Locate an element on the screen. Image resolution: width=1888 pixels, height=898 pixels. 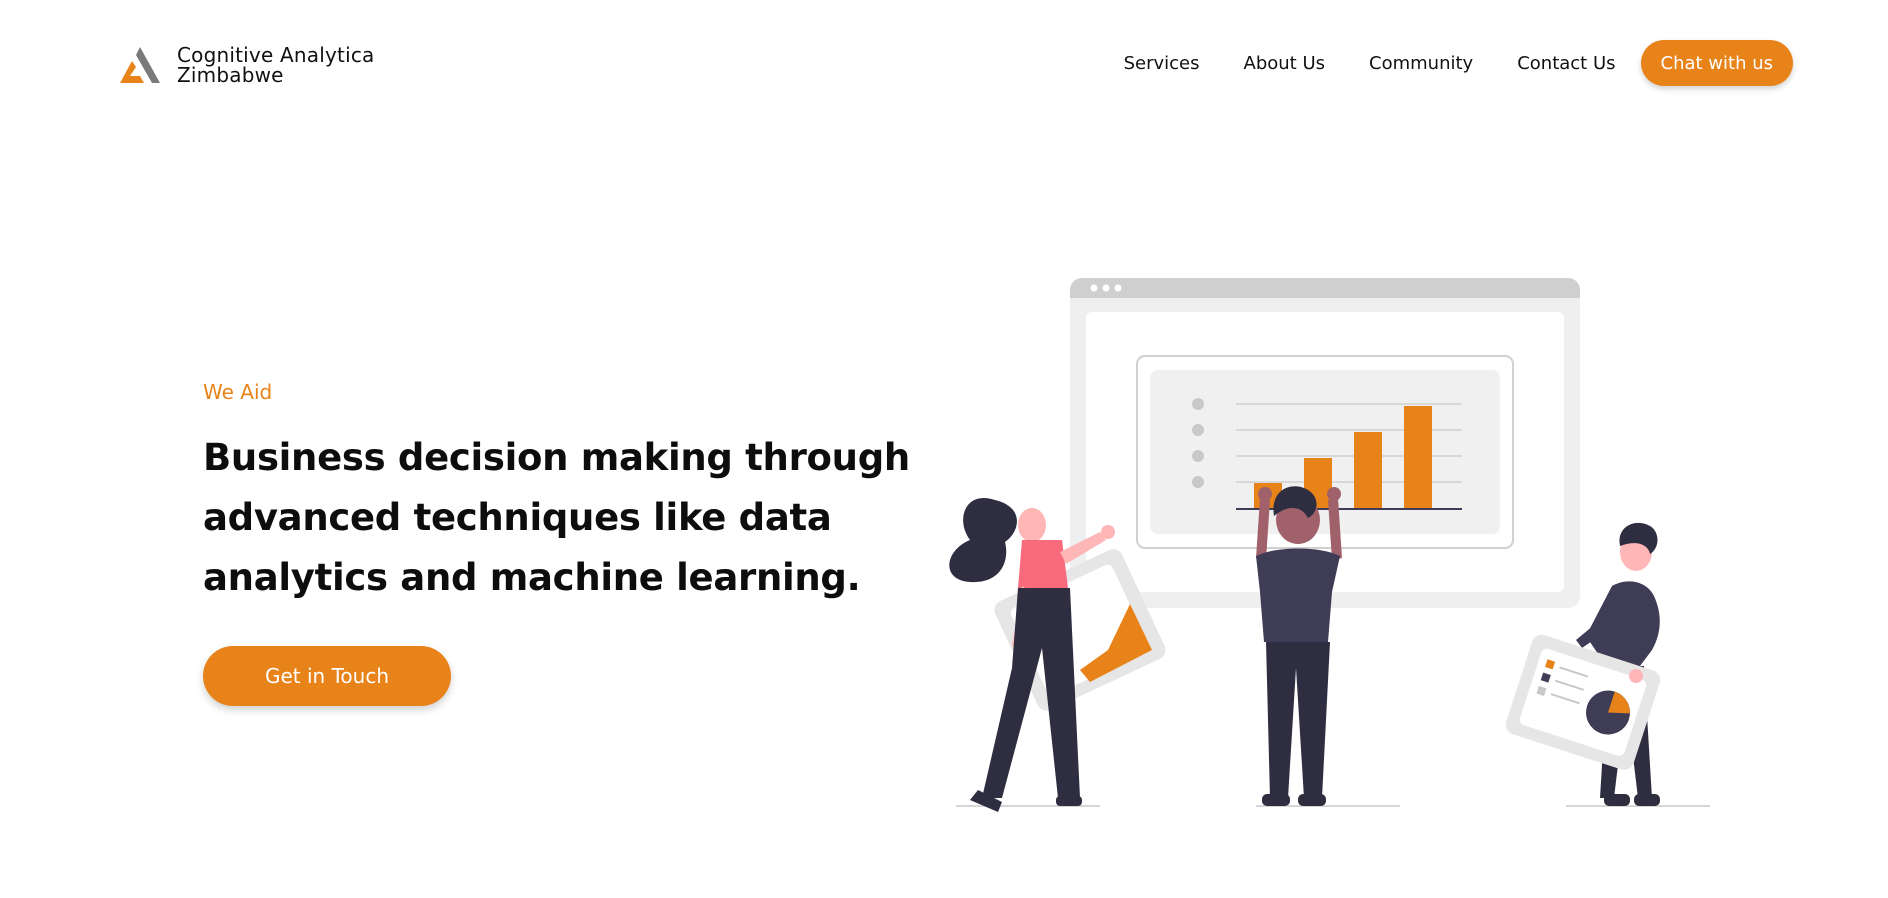
nav-item-contact-us: Contact Us is located at coordinates (1566, 63).